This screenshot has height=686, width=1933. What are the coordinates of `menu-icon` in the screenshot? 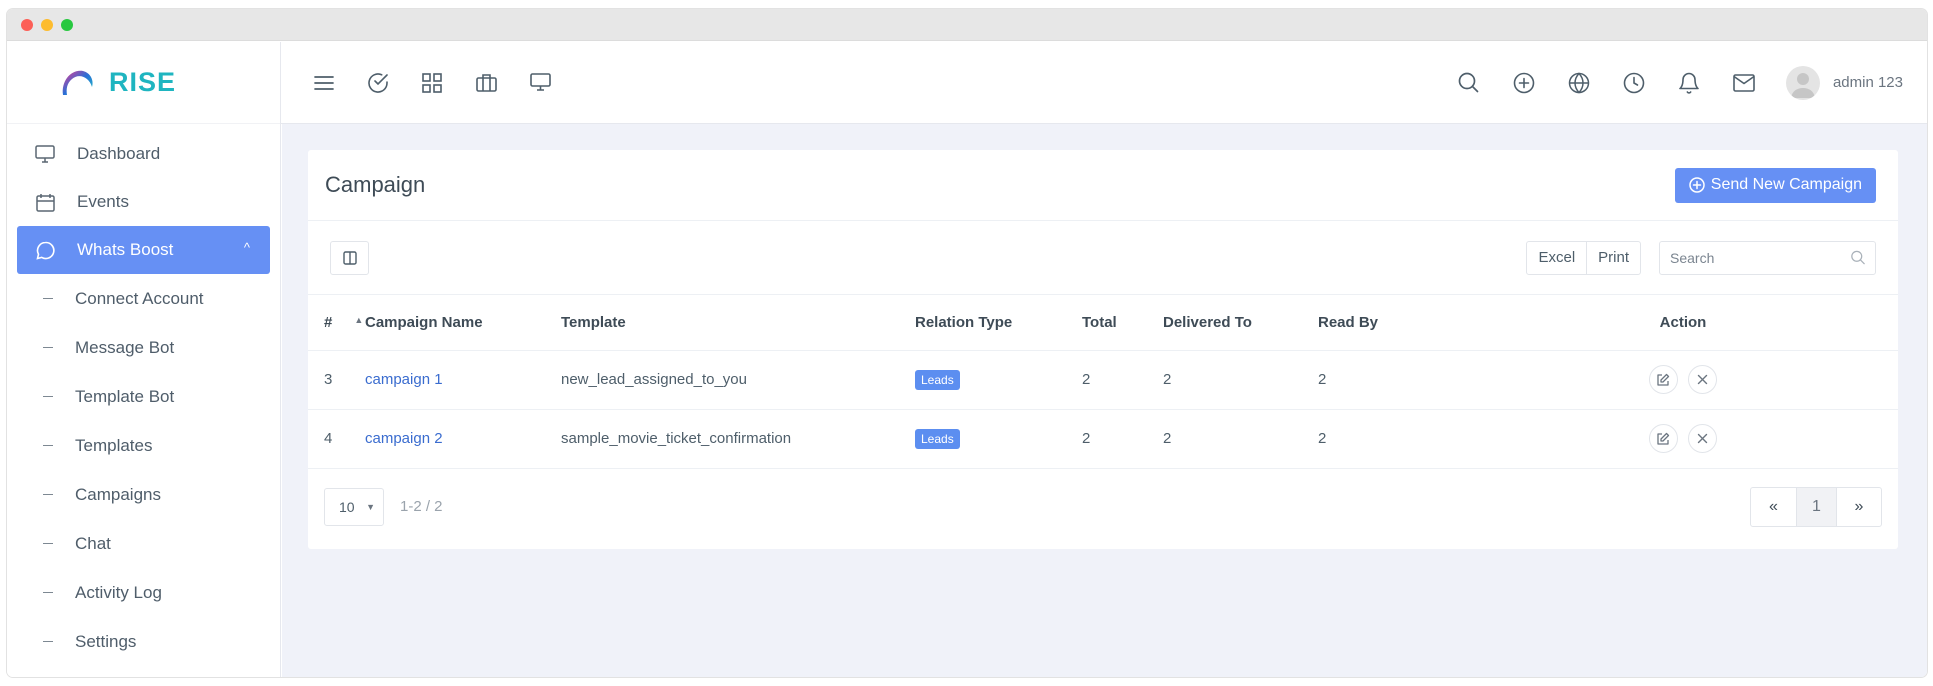 It's located at (324, 83).